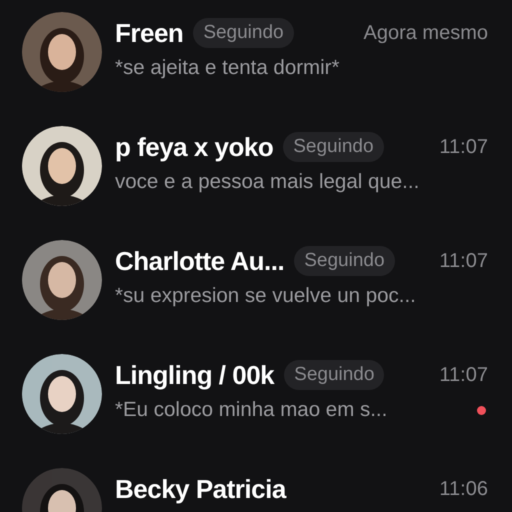 This screenshot has width=512, height=512. What do you see at coordinates (194, 375) in the screenshot?
I see `contact-name: Lingling / 00k` at bounding box center [194, 375].